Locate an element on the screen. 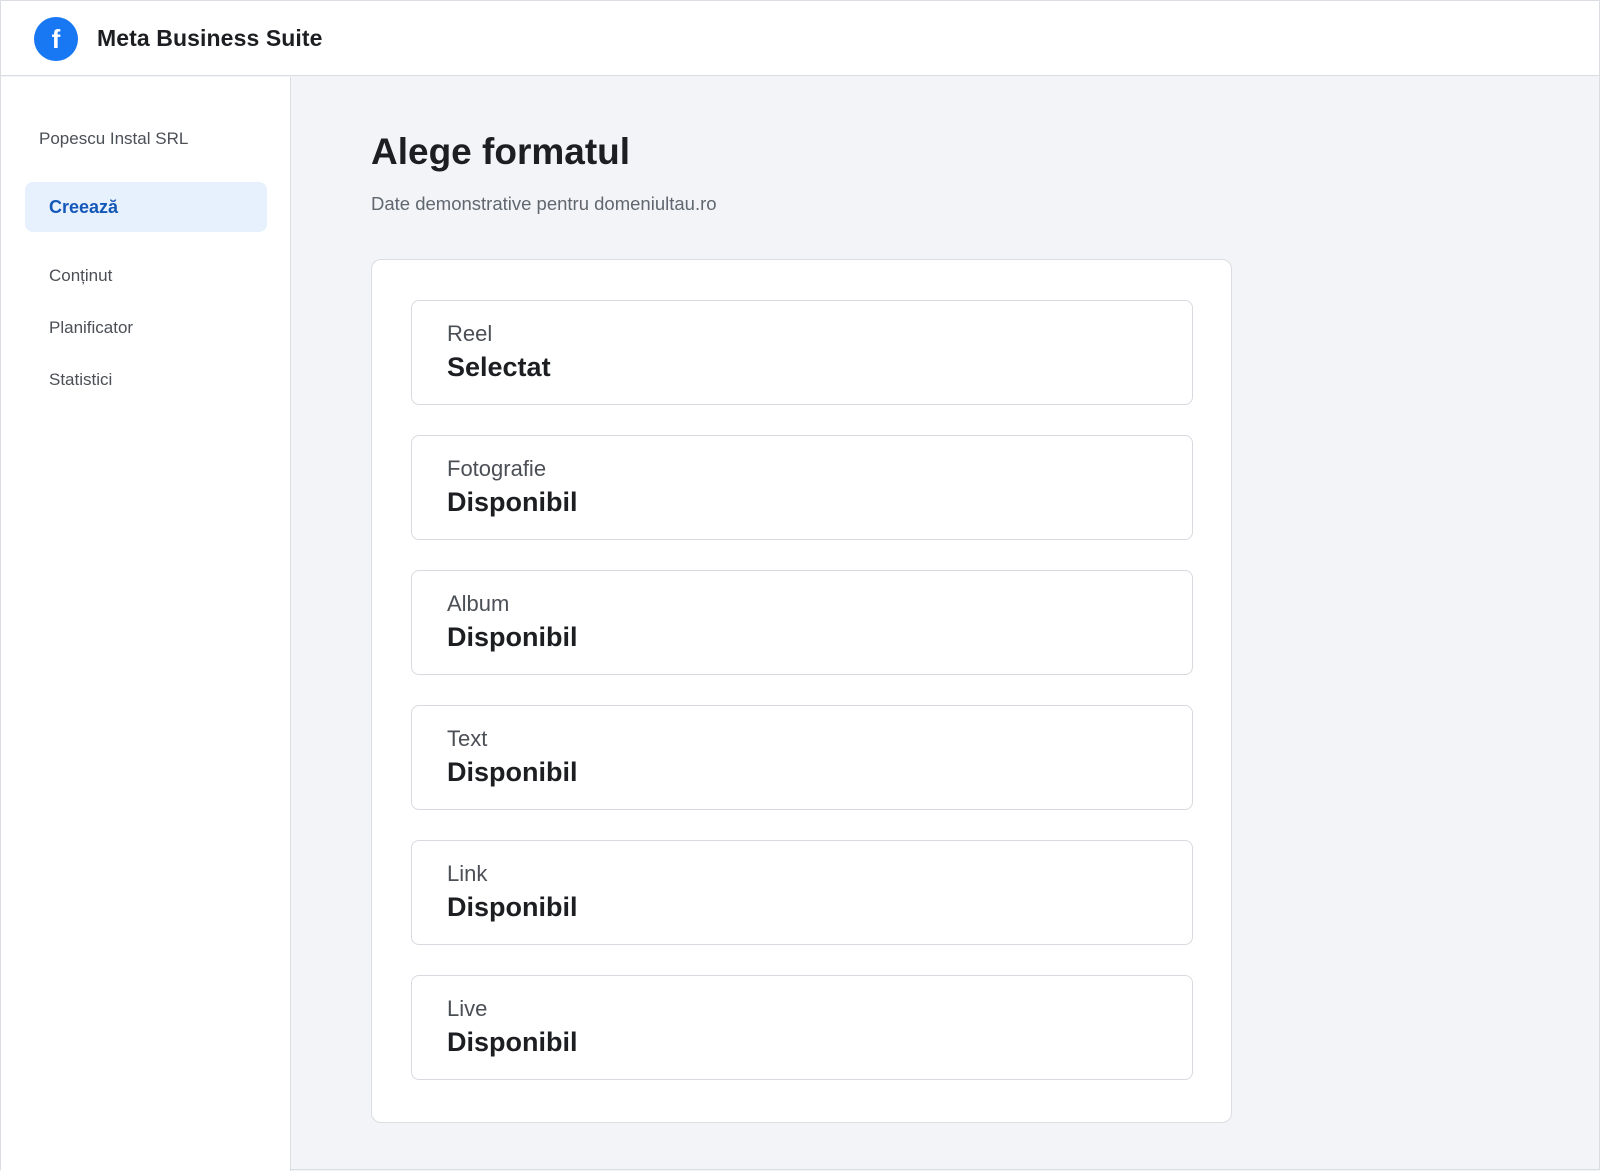  sidebar-item-label: Planificator is located at coordinates (91, 327).